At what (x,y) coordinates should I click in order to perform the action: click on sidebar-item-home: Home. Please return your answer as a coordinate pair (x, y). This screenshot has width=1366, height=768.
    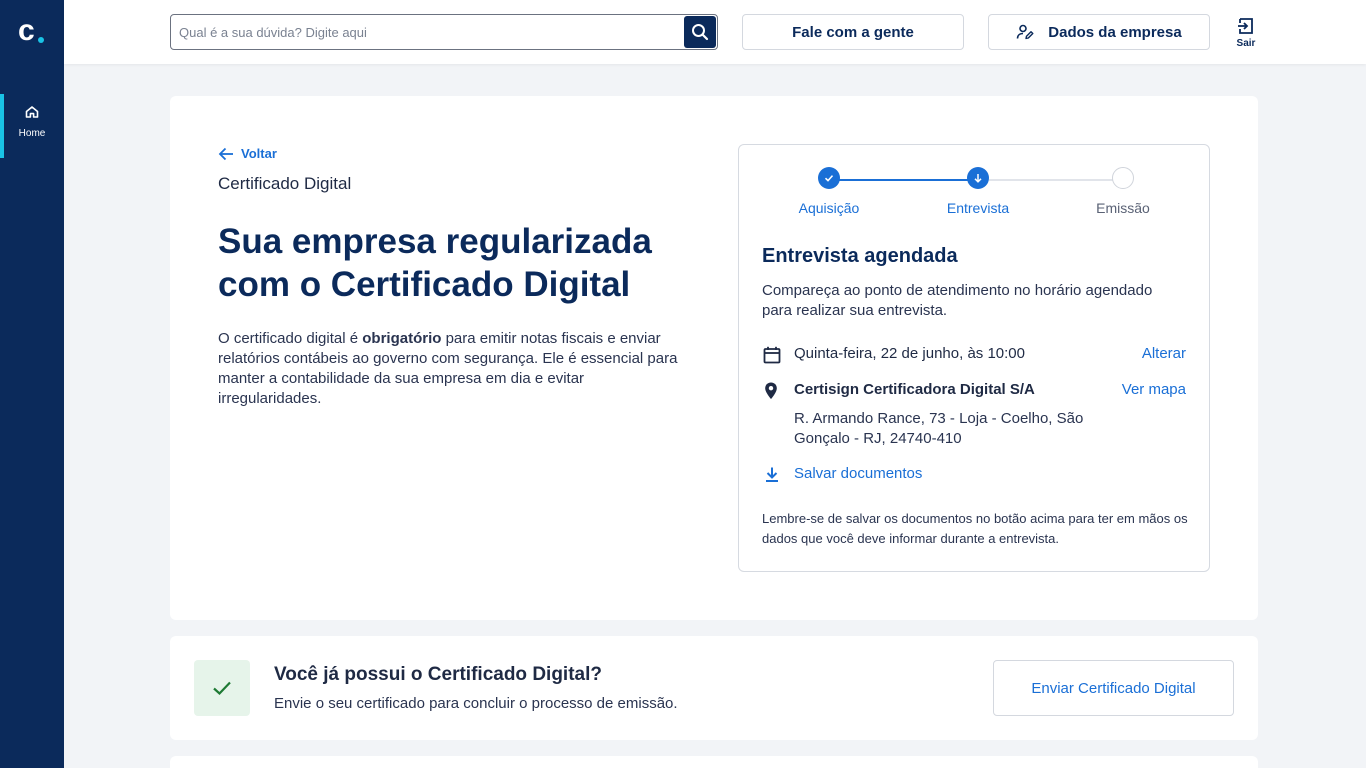
    Looking at the image, I should click on (32, 126).